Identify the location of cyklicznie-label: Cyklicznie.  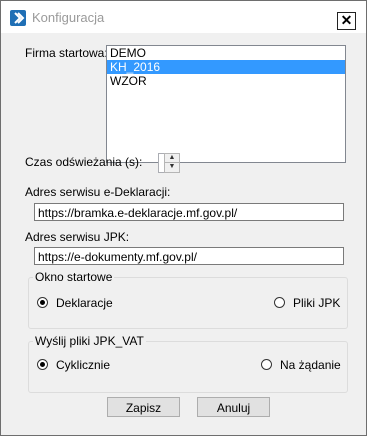
(83, 365).